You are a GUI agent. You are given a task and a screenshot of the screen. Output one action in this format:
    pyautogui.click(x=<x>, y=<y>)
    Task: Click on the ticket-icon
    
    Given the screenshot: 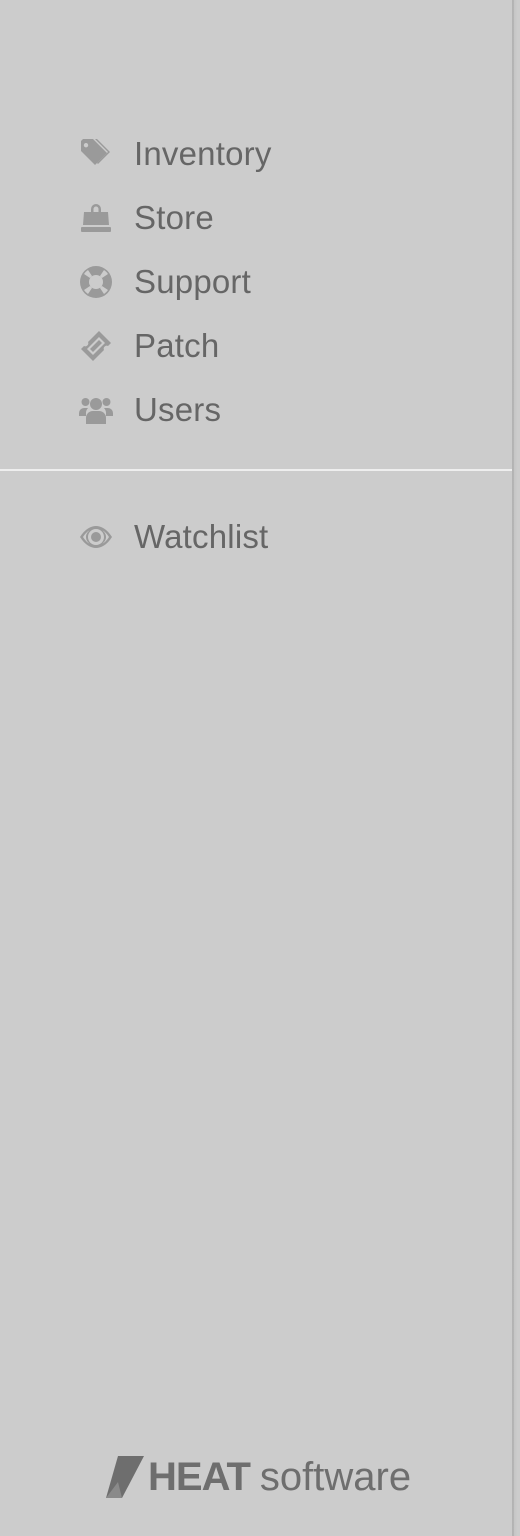 What is the action you would take?
    pyautogui.click(x=96, y=346)
    